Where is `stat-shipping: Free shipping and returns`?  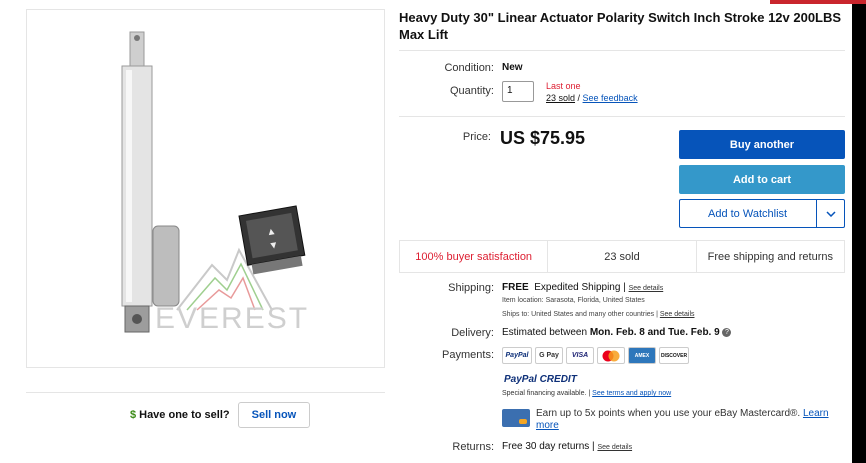 stat-shipping: Free shipping and returns is located at coordinates (769, 256).